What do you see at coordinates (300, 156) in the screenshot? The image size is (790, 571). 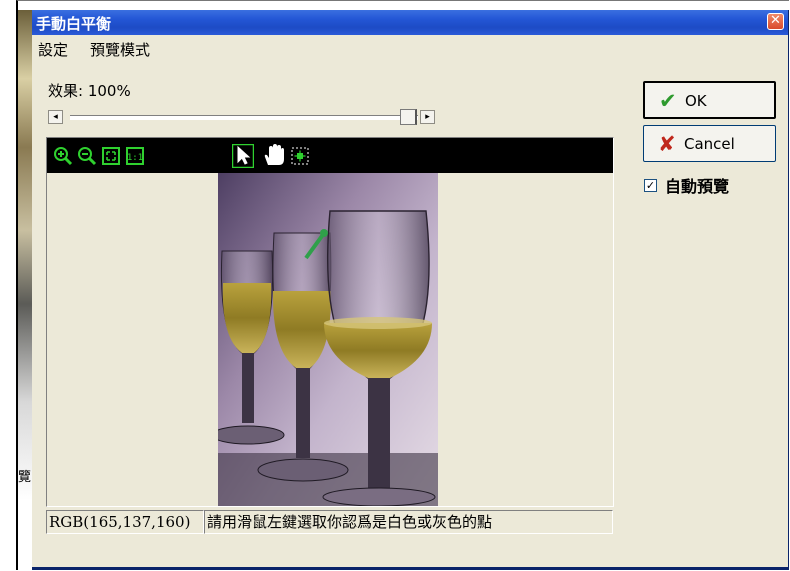 I see `eyedropper-select-icon` at bounding box center [300, 156].